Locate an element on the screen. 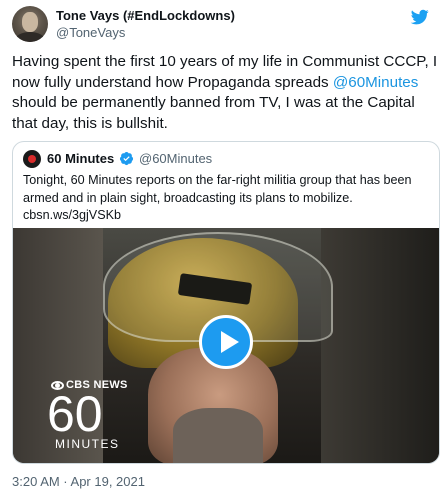 Image resolution: width=448 pixels, height=500 pixels. tweet-timestamp: 3:20 AM · Apr 19, 2021 is located at coordinates (78, 481).